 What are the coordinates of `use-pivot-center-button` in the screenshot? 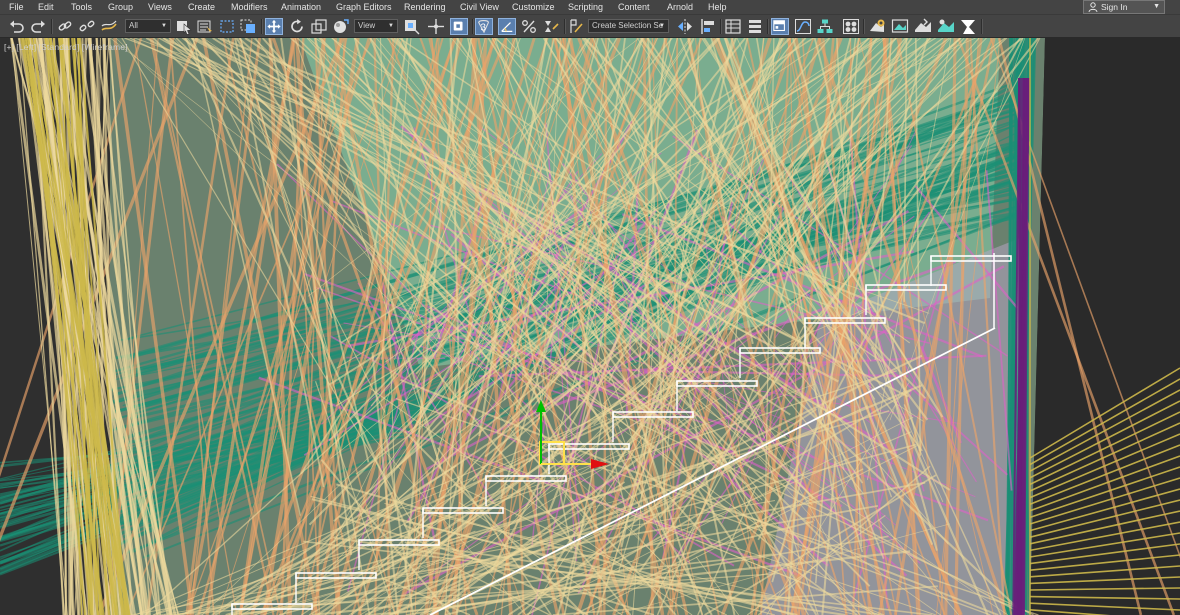 It's located at (412, 26).